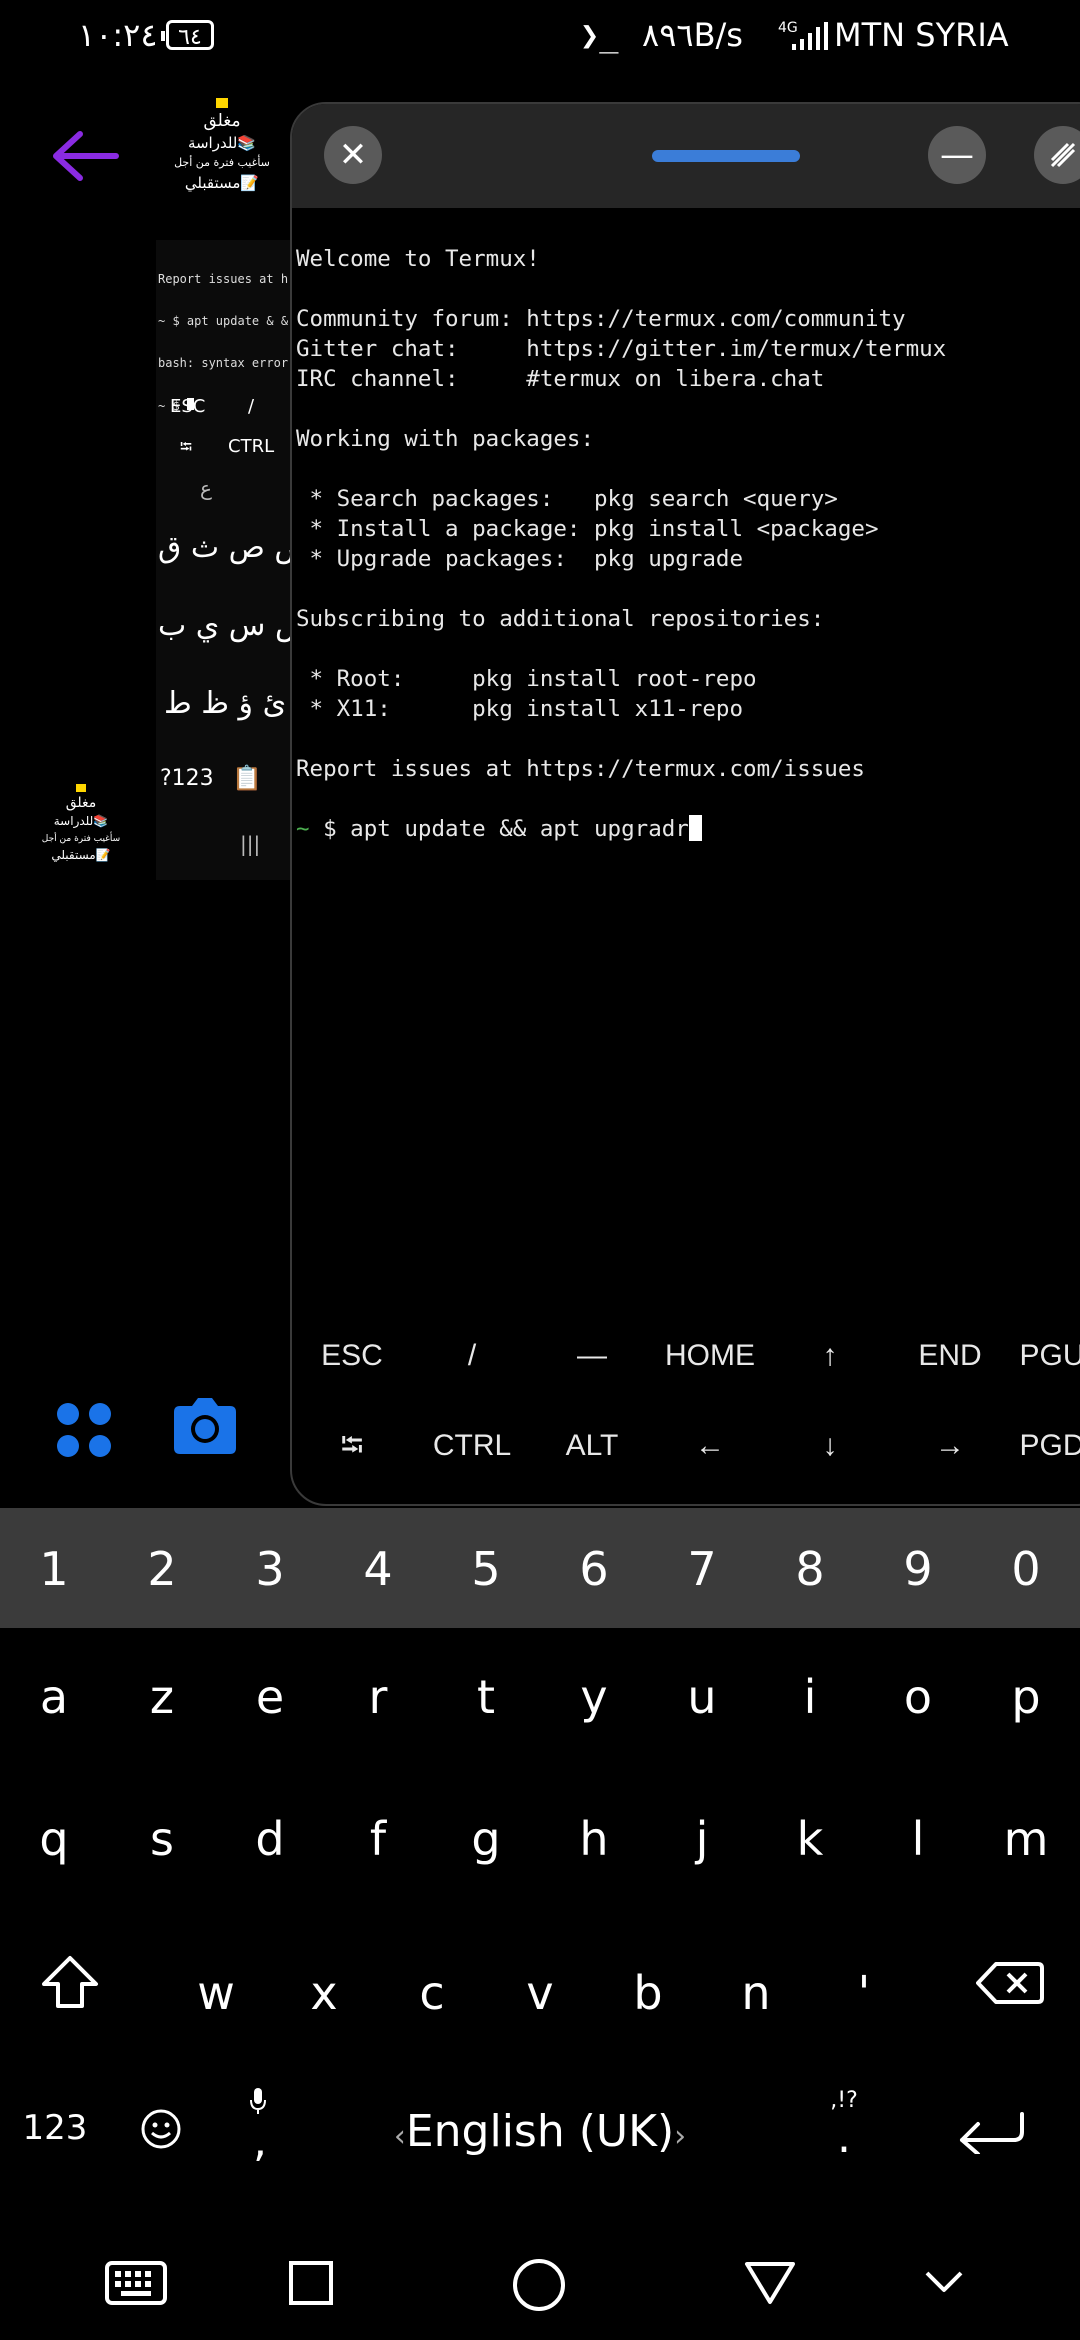  Describe the element at coordinates (918, 1839) in the screenshot. I see `letter-key: l` at that location.